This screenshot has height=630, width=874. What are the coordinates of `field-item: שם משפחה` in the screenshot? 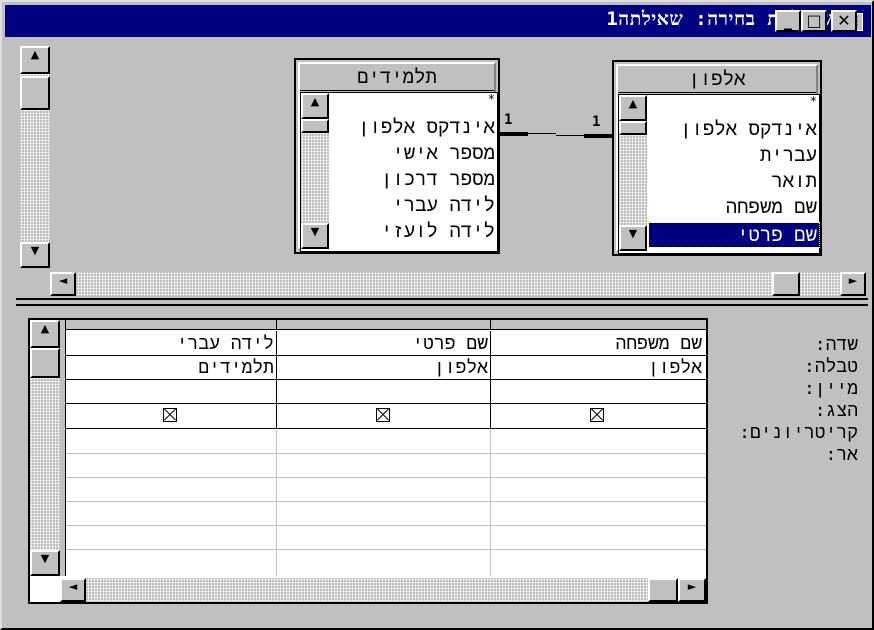 It's located at (772, 207).